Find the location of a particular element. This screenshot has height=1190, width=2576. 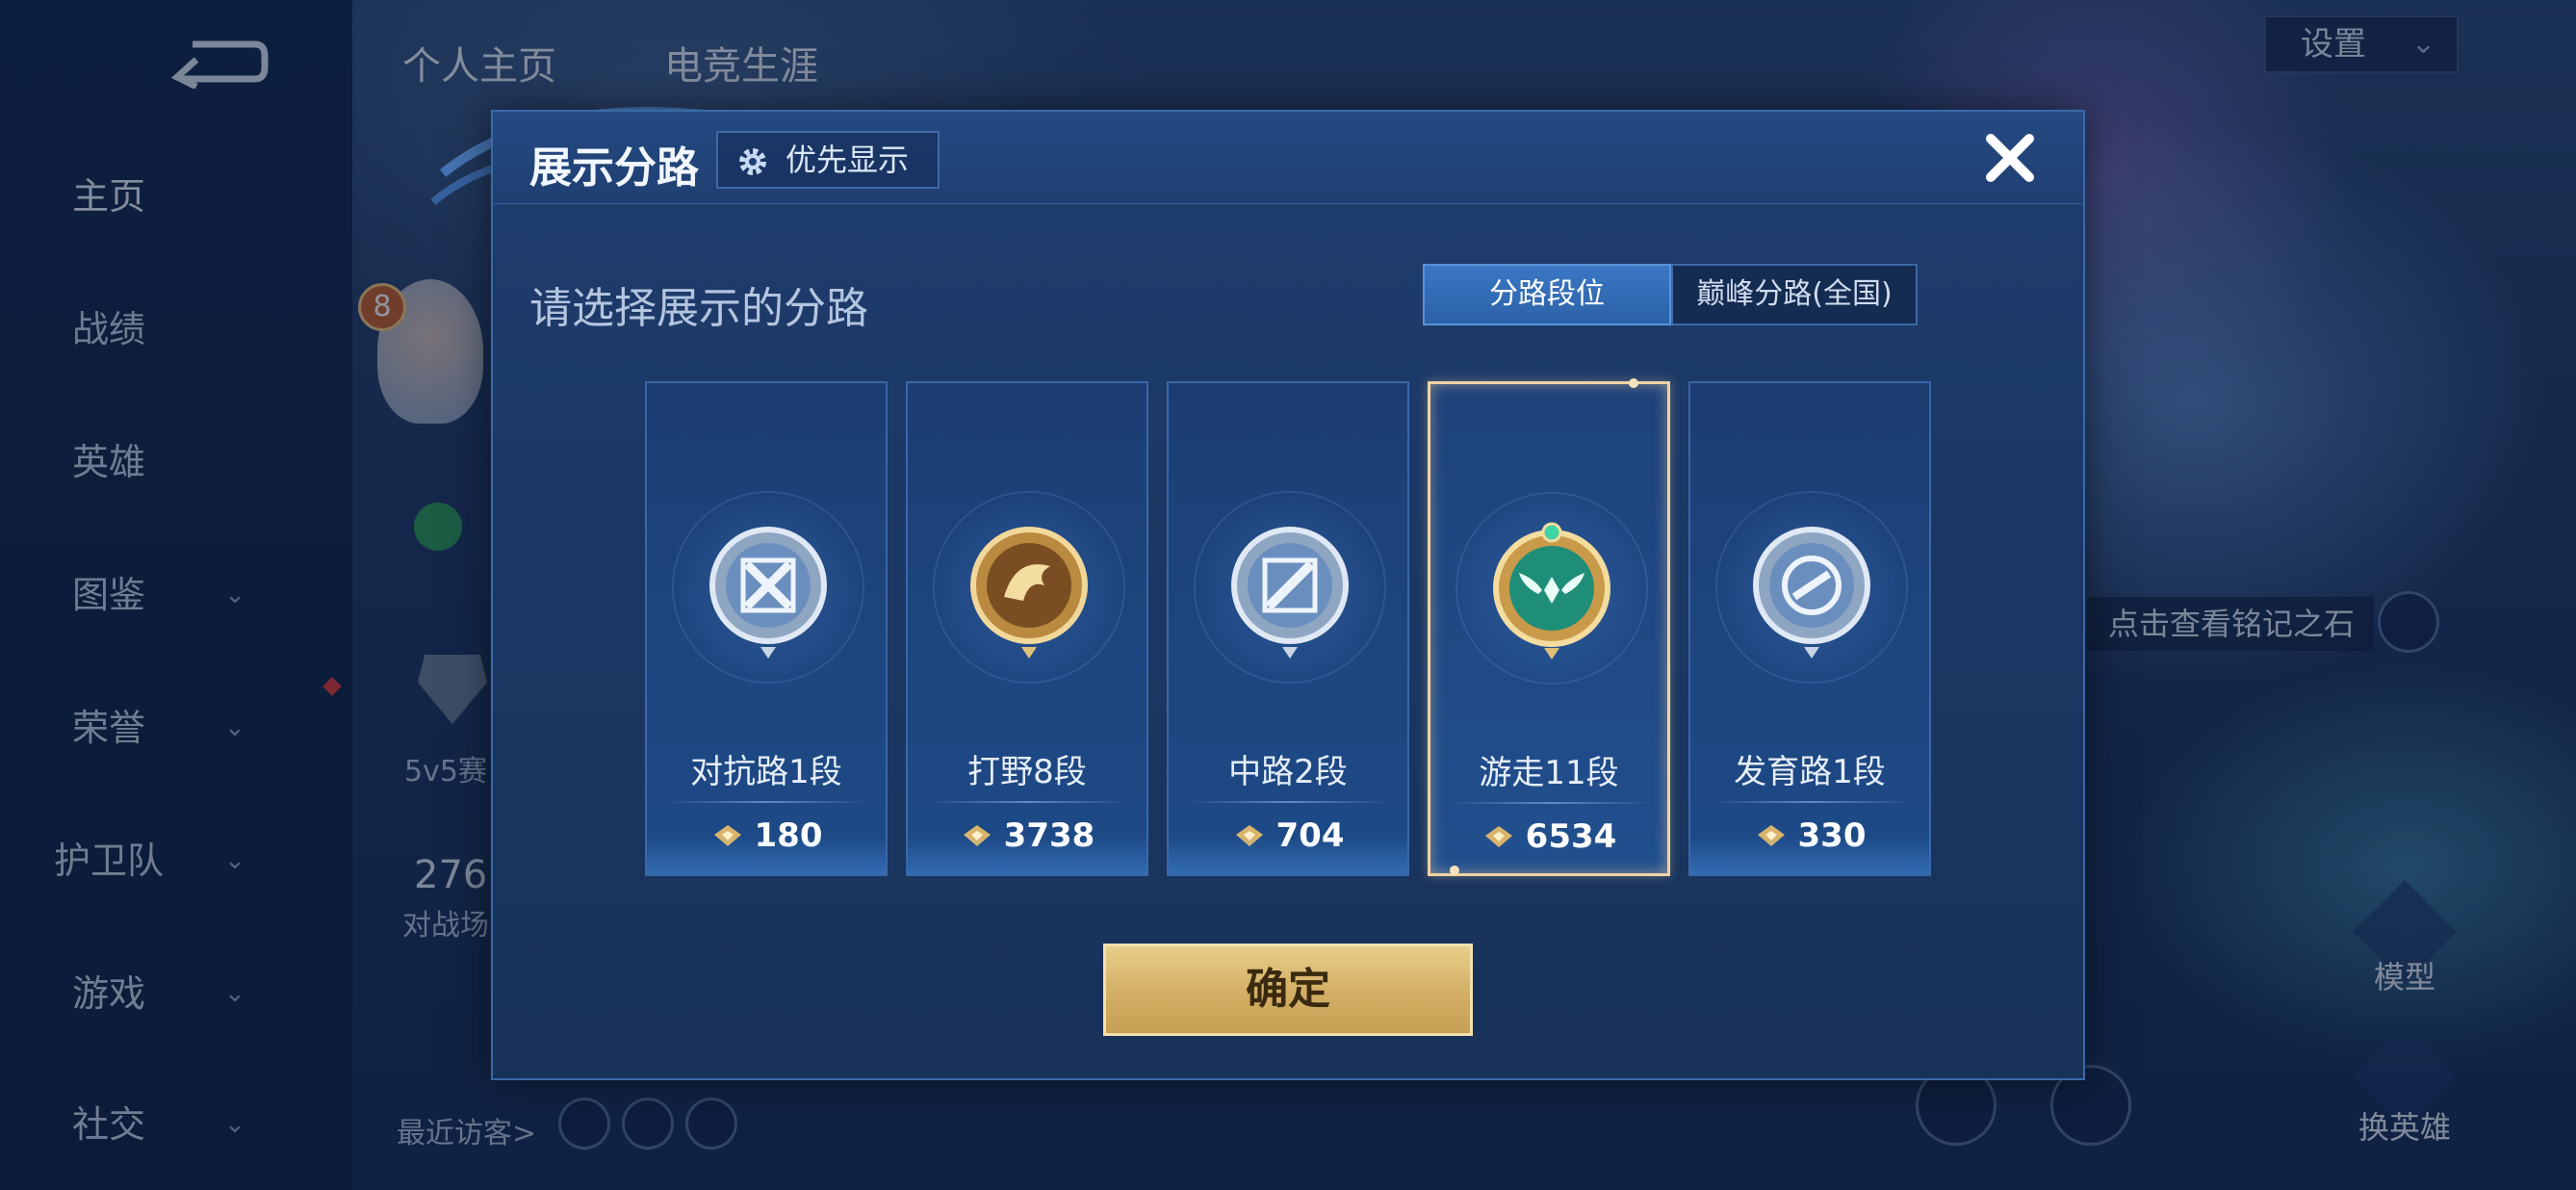

lane-card-top: 对抗路1段 180 is located at coordinates (767, 628).